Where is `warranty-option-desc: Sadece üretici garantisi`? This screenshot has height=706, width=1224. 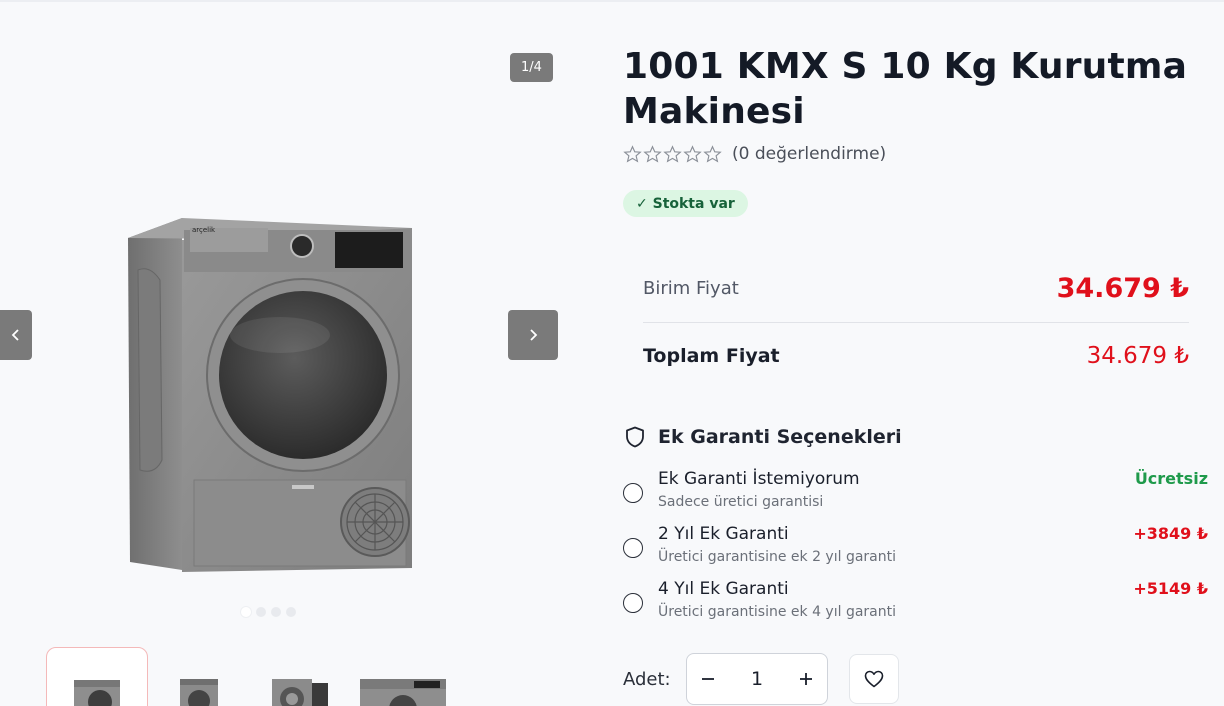 warranty-option-desc: Sadece üretici garantisi is located at coordinates (741, 502).